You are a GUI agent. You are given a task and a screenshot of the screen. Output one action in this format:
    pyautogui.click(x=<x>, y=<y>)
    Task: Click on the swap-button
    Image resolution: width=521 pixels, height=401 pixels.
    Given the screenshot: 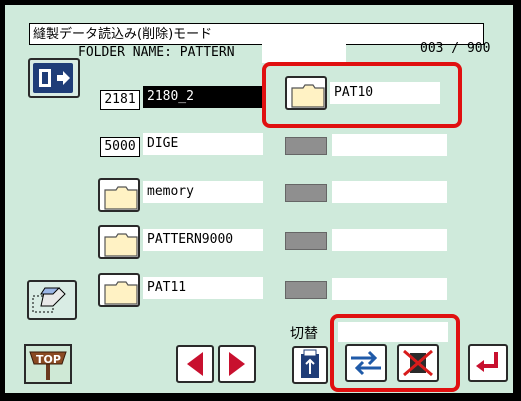 What is the action you would take?
    pyautogui.click(x=366, y=363)
    